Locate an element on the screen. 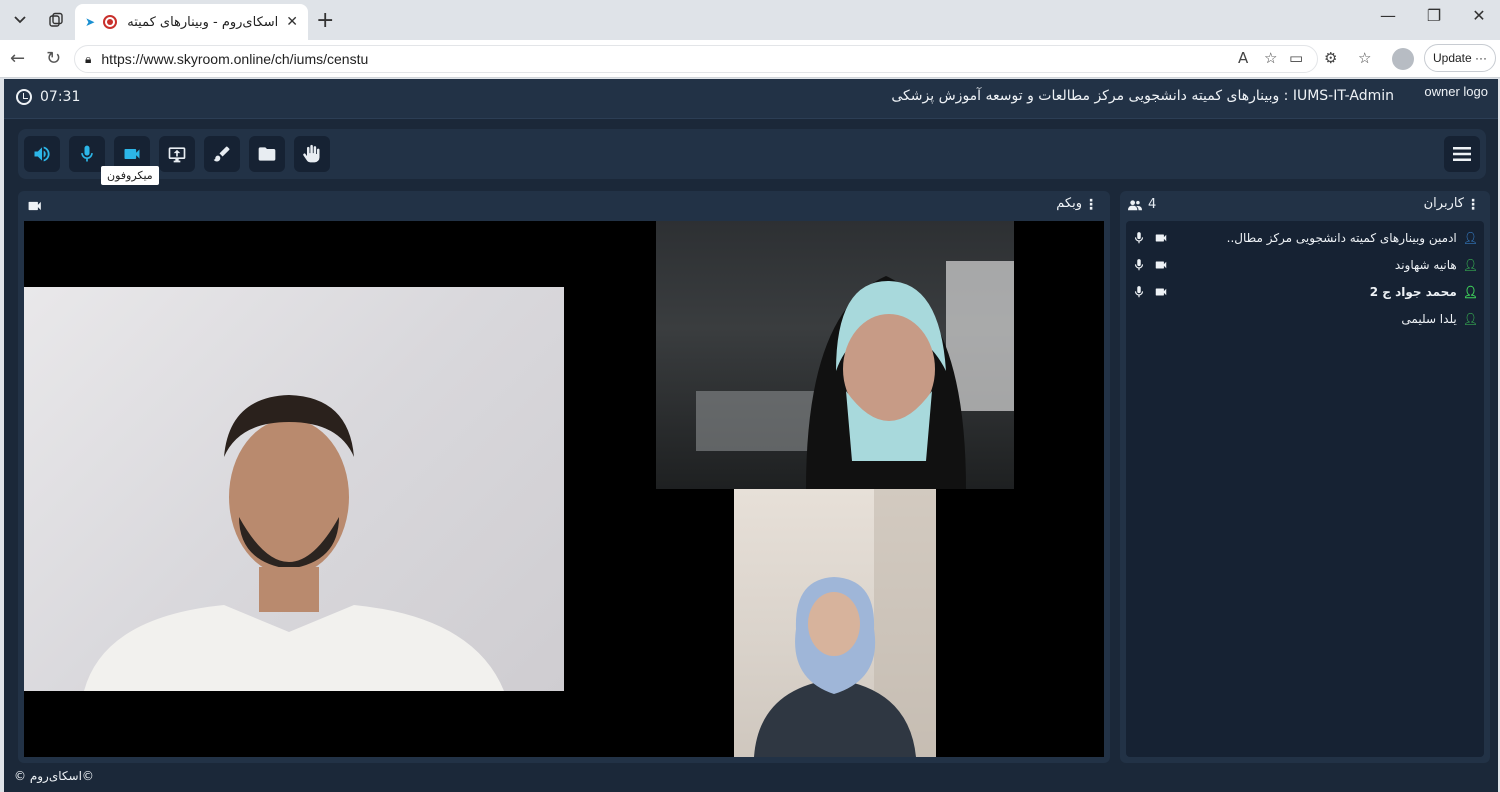 This screenshot has width=1500, height=792. speaker-icon is located at coordinates (42, 154).